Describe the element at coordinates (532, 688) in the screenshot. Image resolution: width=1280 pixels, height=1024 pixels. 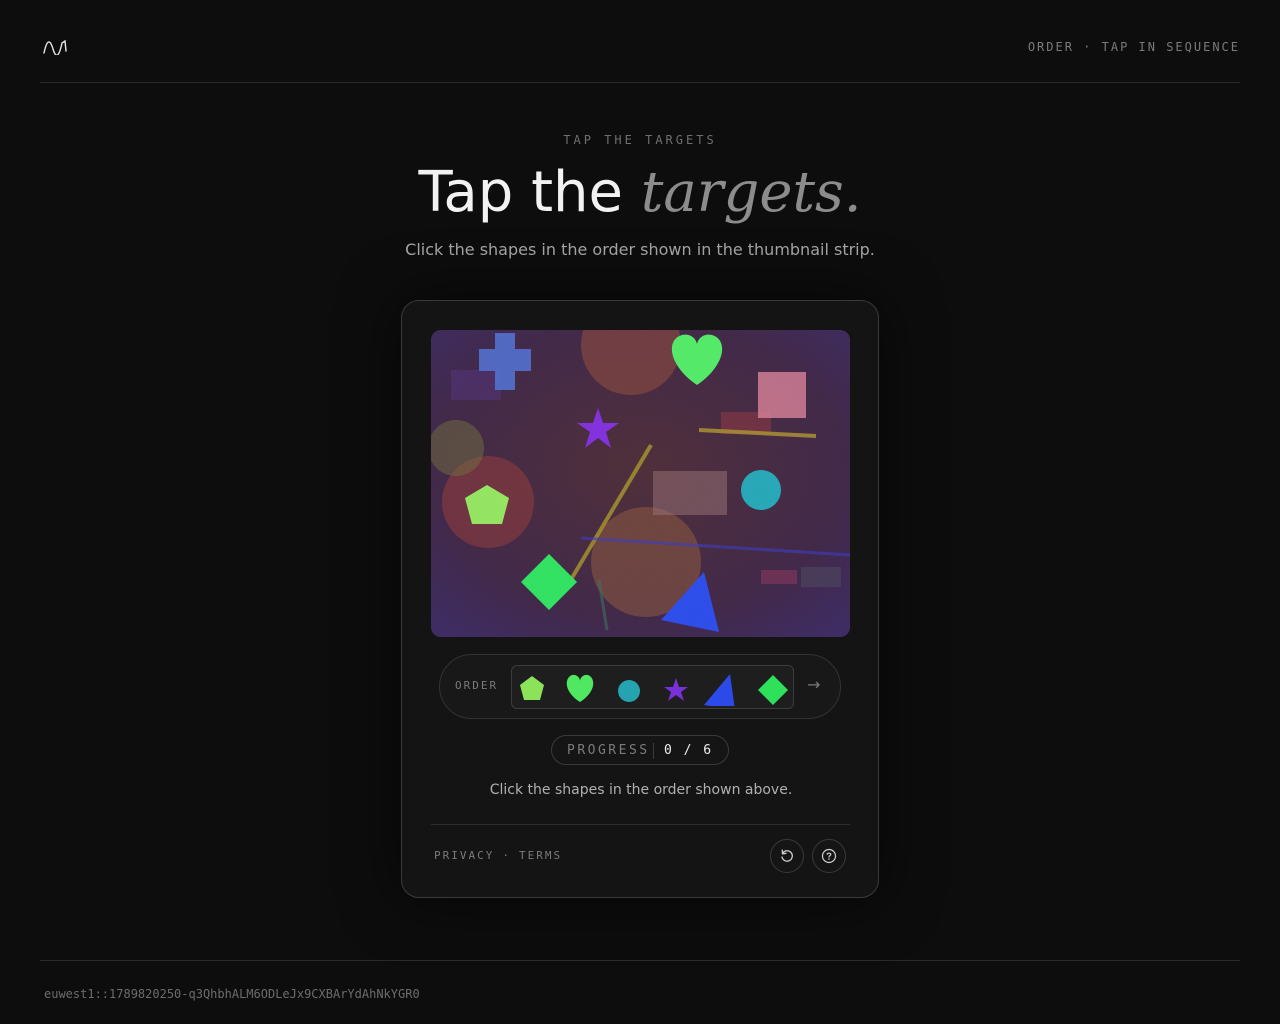
I see `thumb-pentagon` at that location.